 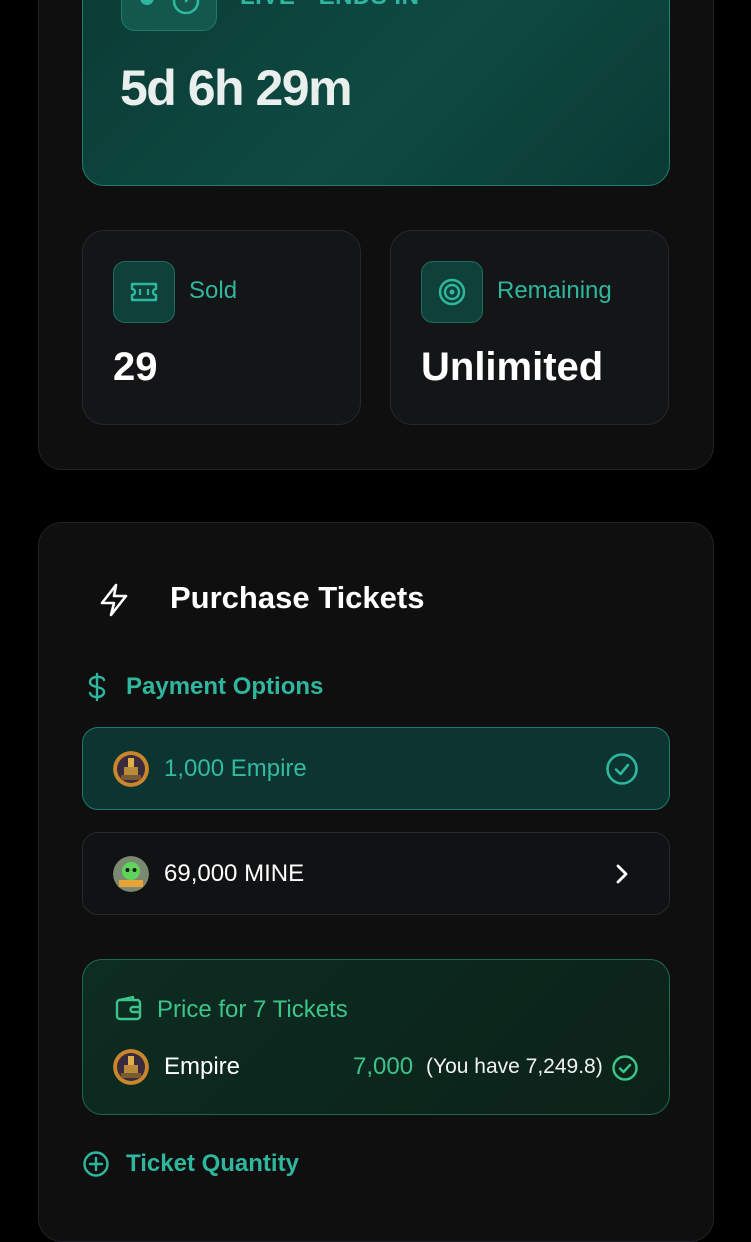 I want to click on live-status-label: LIVE • ENDS IN, so click(x=329, y=5).